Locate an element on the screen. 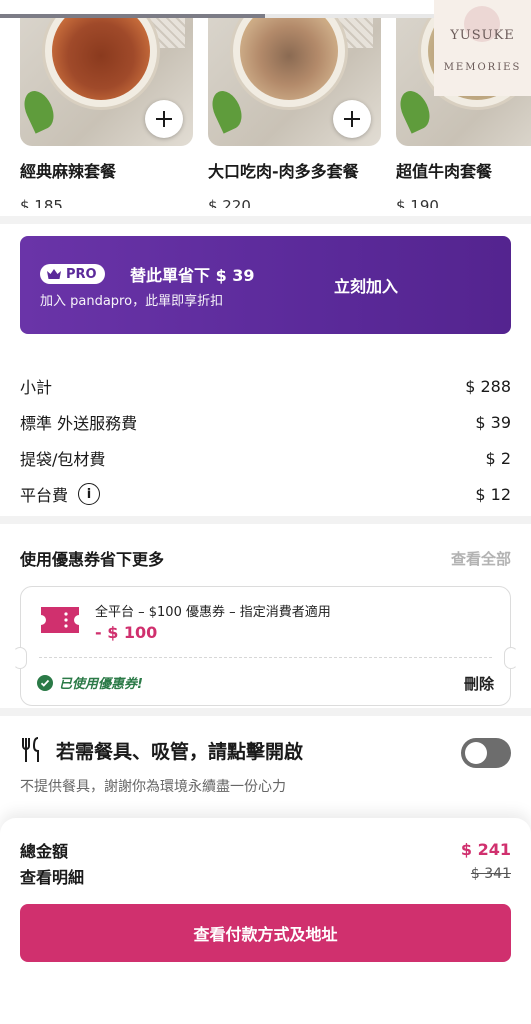 The width and height of the screenshot is (531, 1024). view-details-link: 查看明細 is located at coordinates (52, 876).